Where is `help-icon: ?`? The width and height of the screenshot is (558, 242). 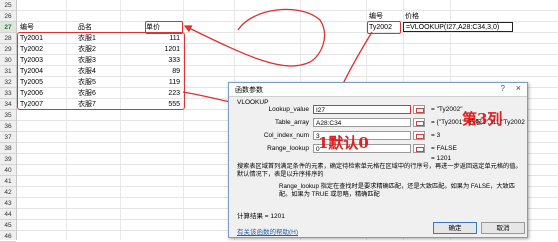
help-icon: ? is located at coordinates (503, 88).